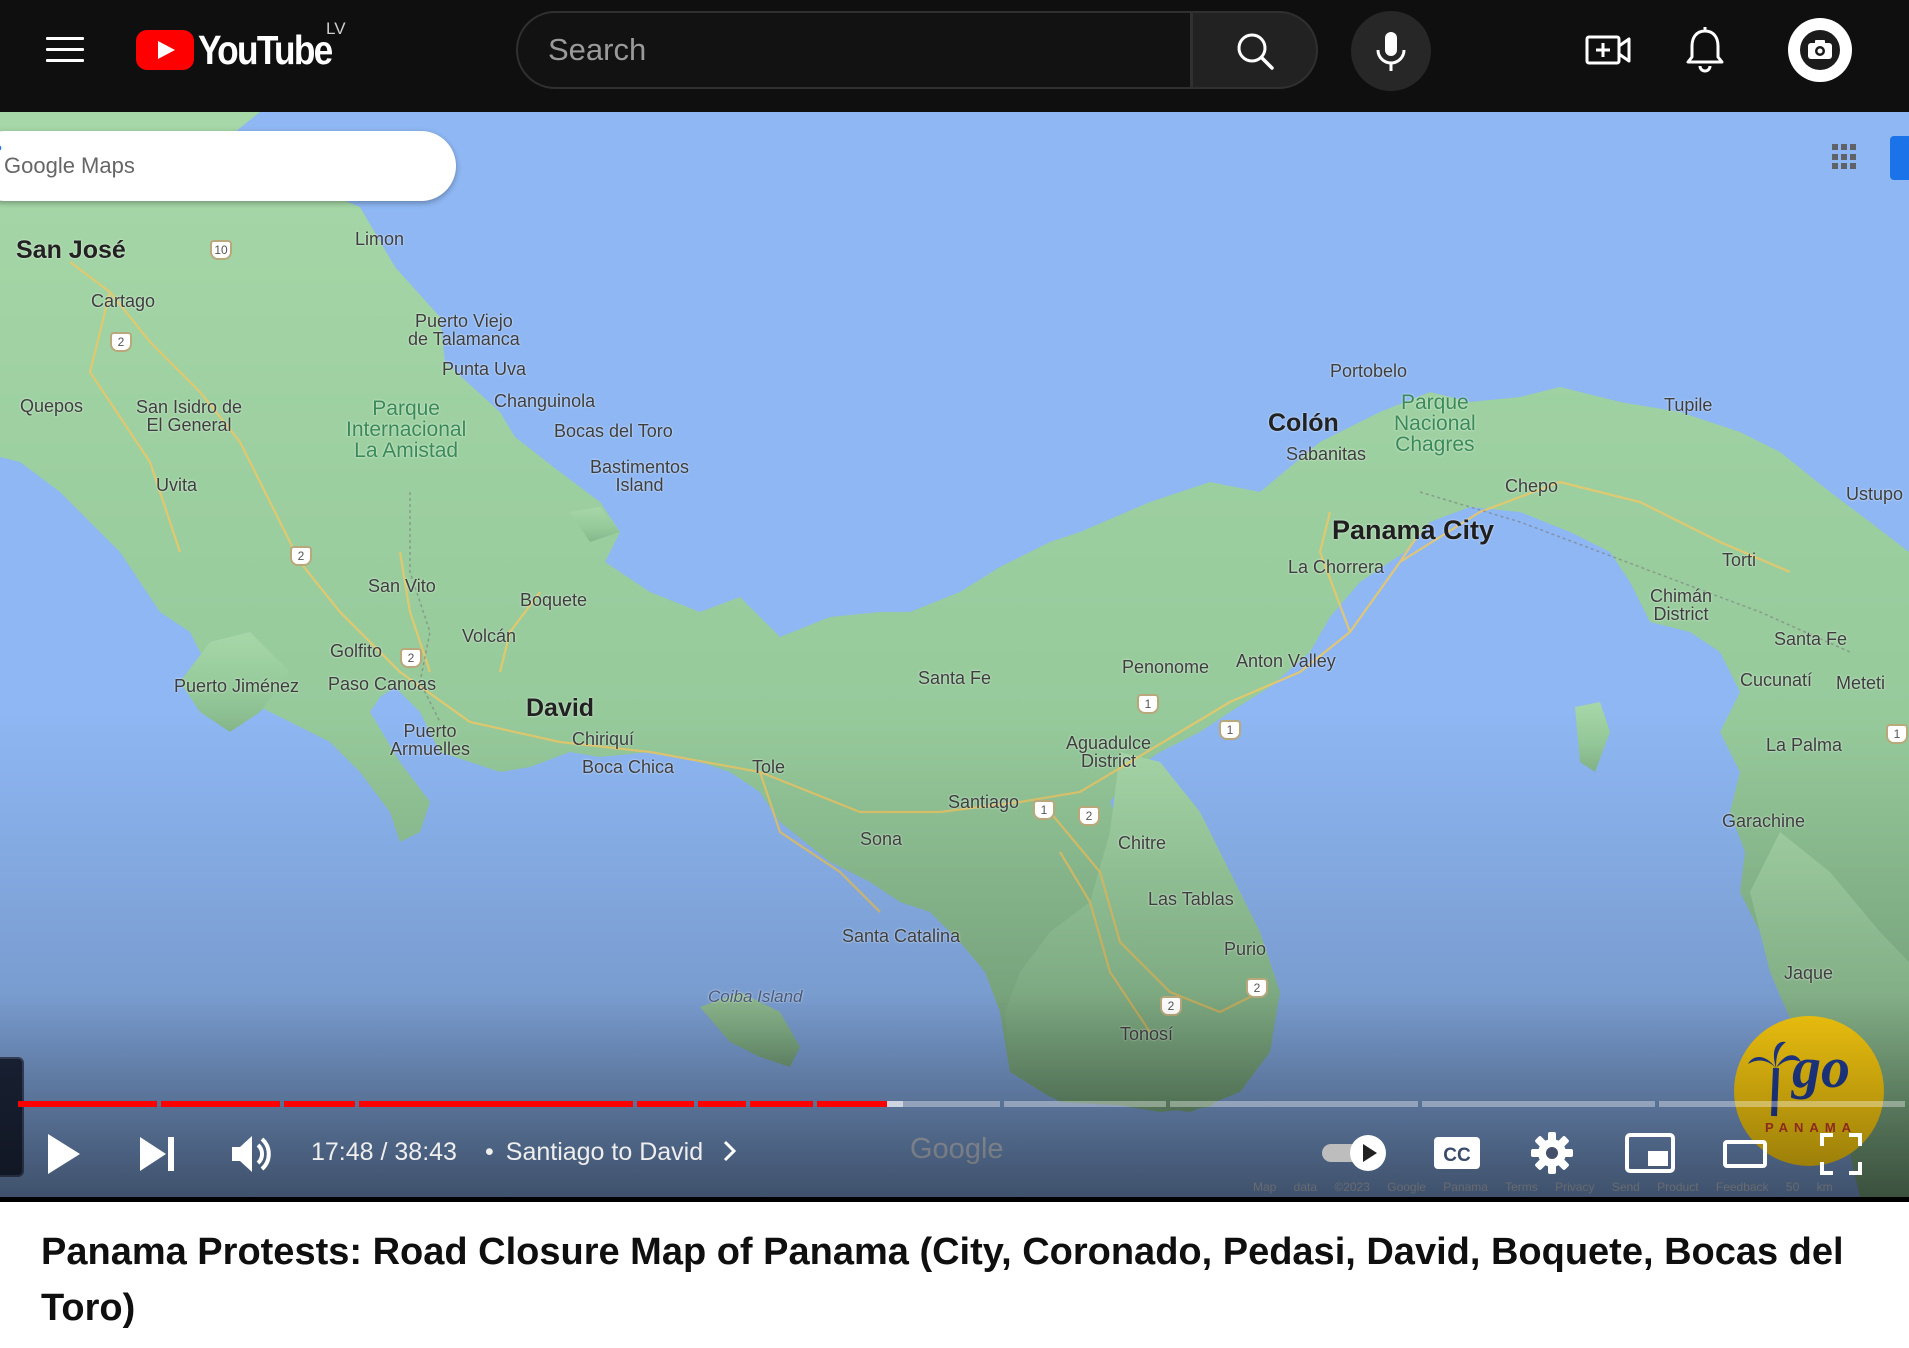 The width and height of the screenshot is (1909, 1348). What do you see at coordinates (65, 1154) in the screenshot?
I see `play-icon` at bounding box center [65, 1154].